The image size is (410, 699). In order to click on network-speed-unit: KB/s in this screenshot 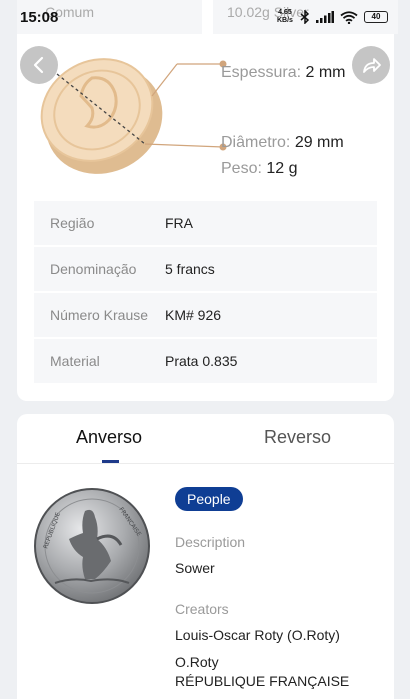, I will do `click(285, 20)`.